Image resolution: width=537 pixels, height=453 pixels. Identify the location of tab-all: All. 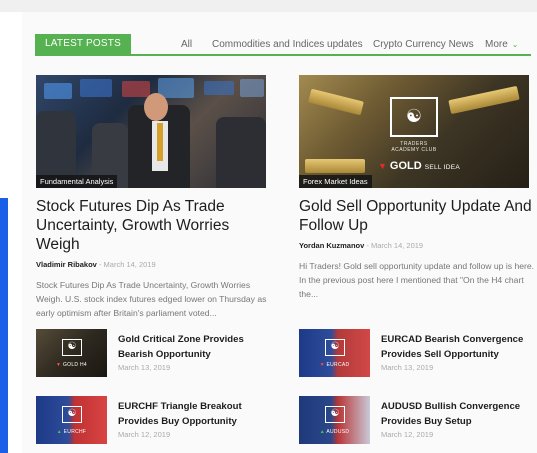
(186, 44).